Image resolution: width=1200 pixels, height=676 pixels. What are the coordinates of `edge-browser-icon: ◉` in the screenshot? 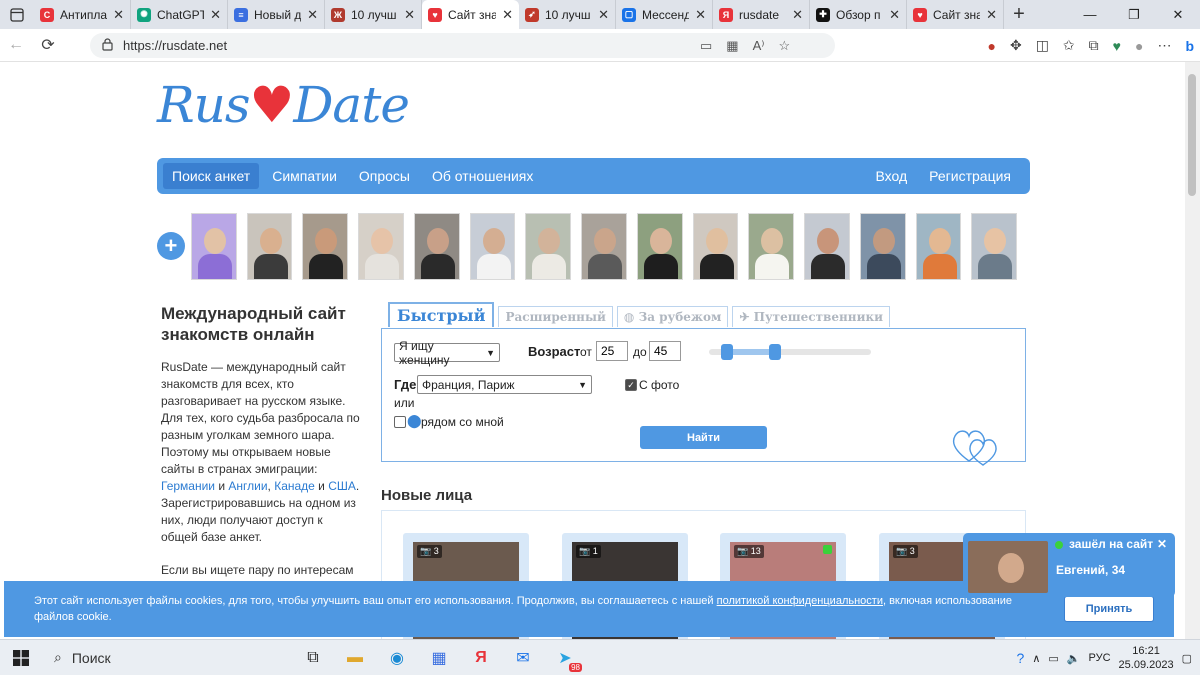 It's located at (397, 658).